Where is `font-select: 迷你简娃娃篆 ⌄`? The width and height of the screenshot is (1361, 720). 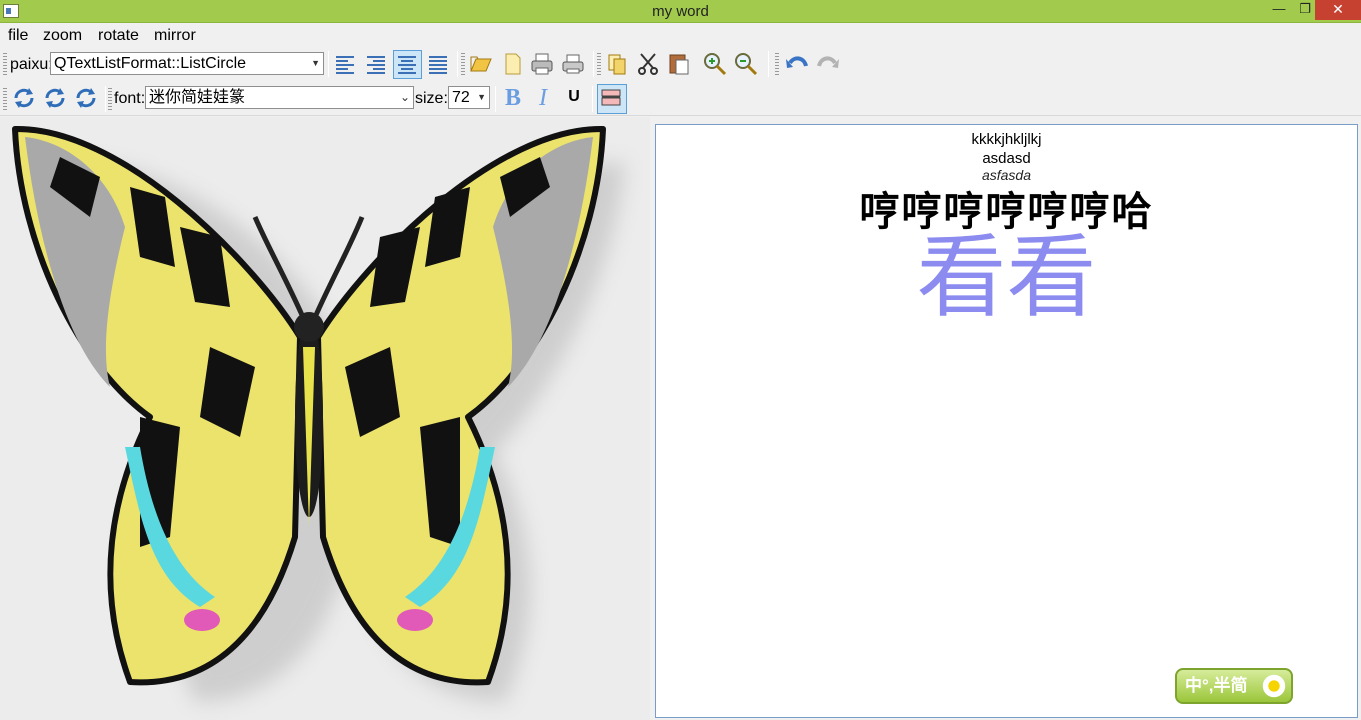 font-select: 迷你简娃娃篆 ⌄ is located at coordinates (279, 97).